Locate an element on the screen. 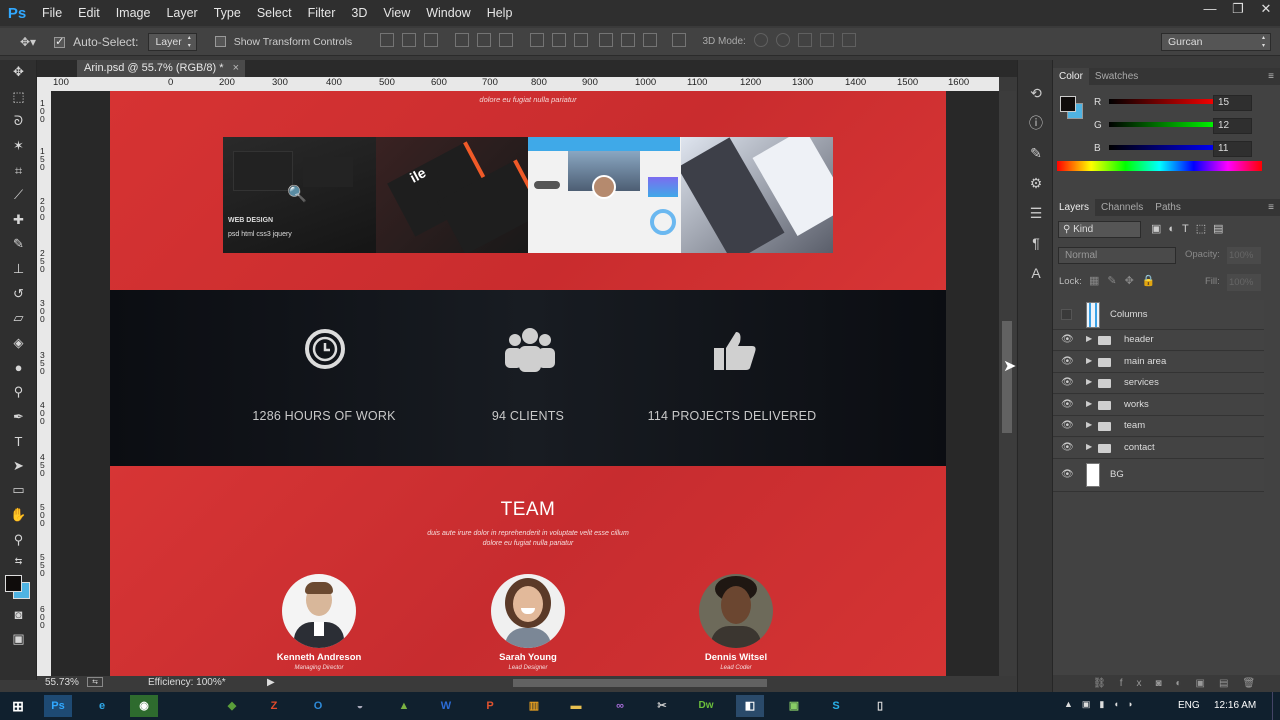  color-swatches is located at coordinates (18, 587).